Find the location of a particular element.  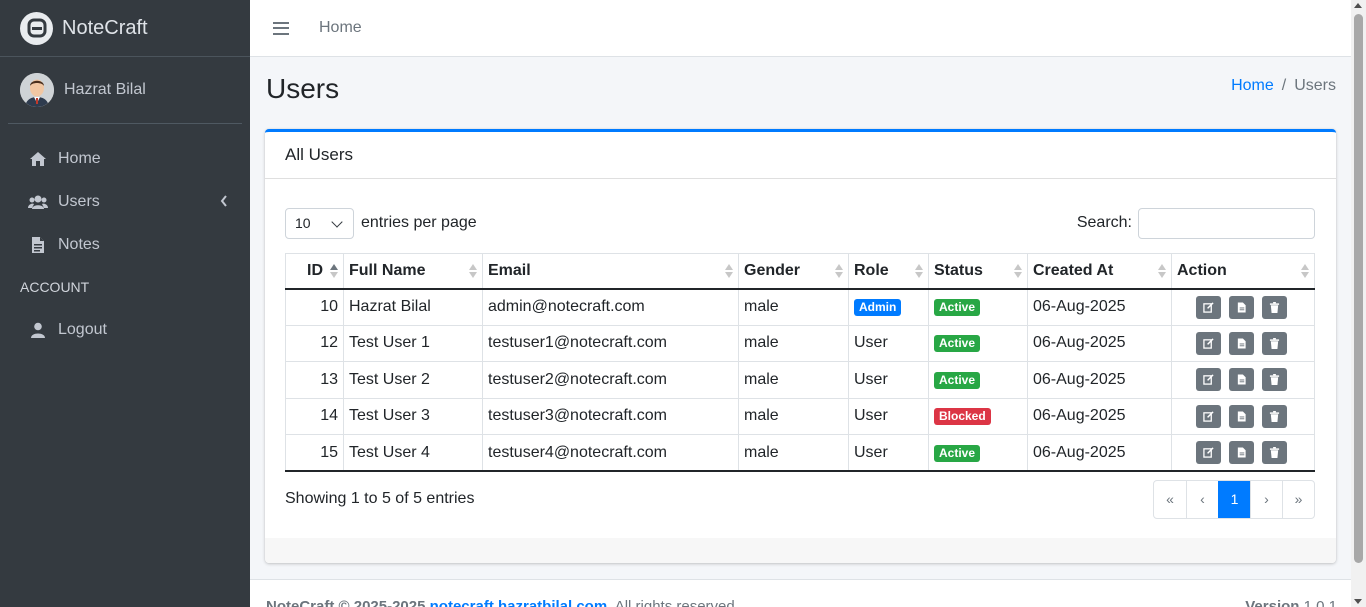

sidebar-item-label: Home is located at coordinates (79, 158).